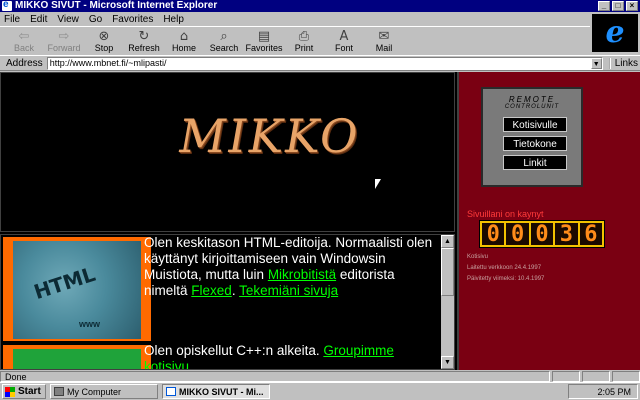 This screenshot has height=400, width=640. What do you see at coordinates (447, 272) in the screenshot?
I see `scroll-thumb` at bounding box center [447, 272].